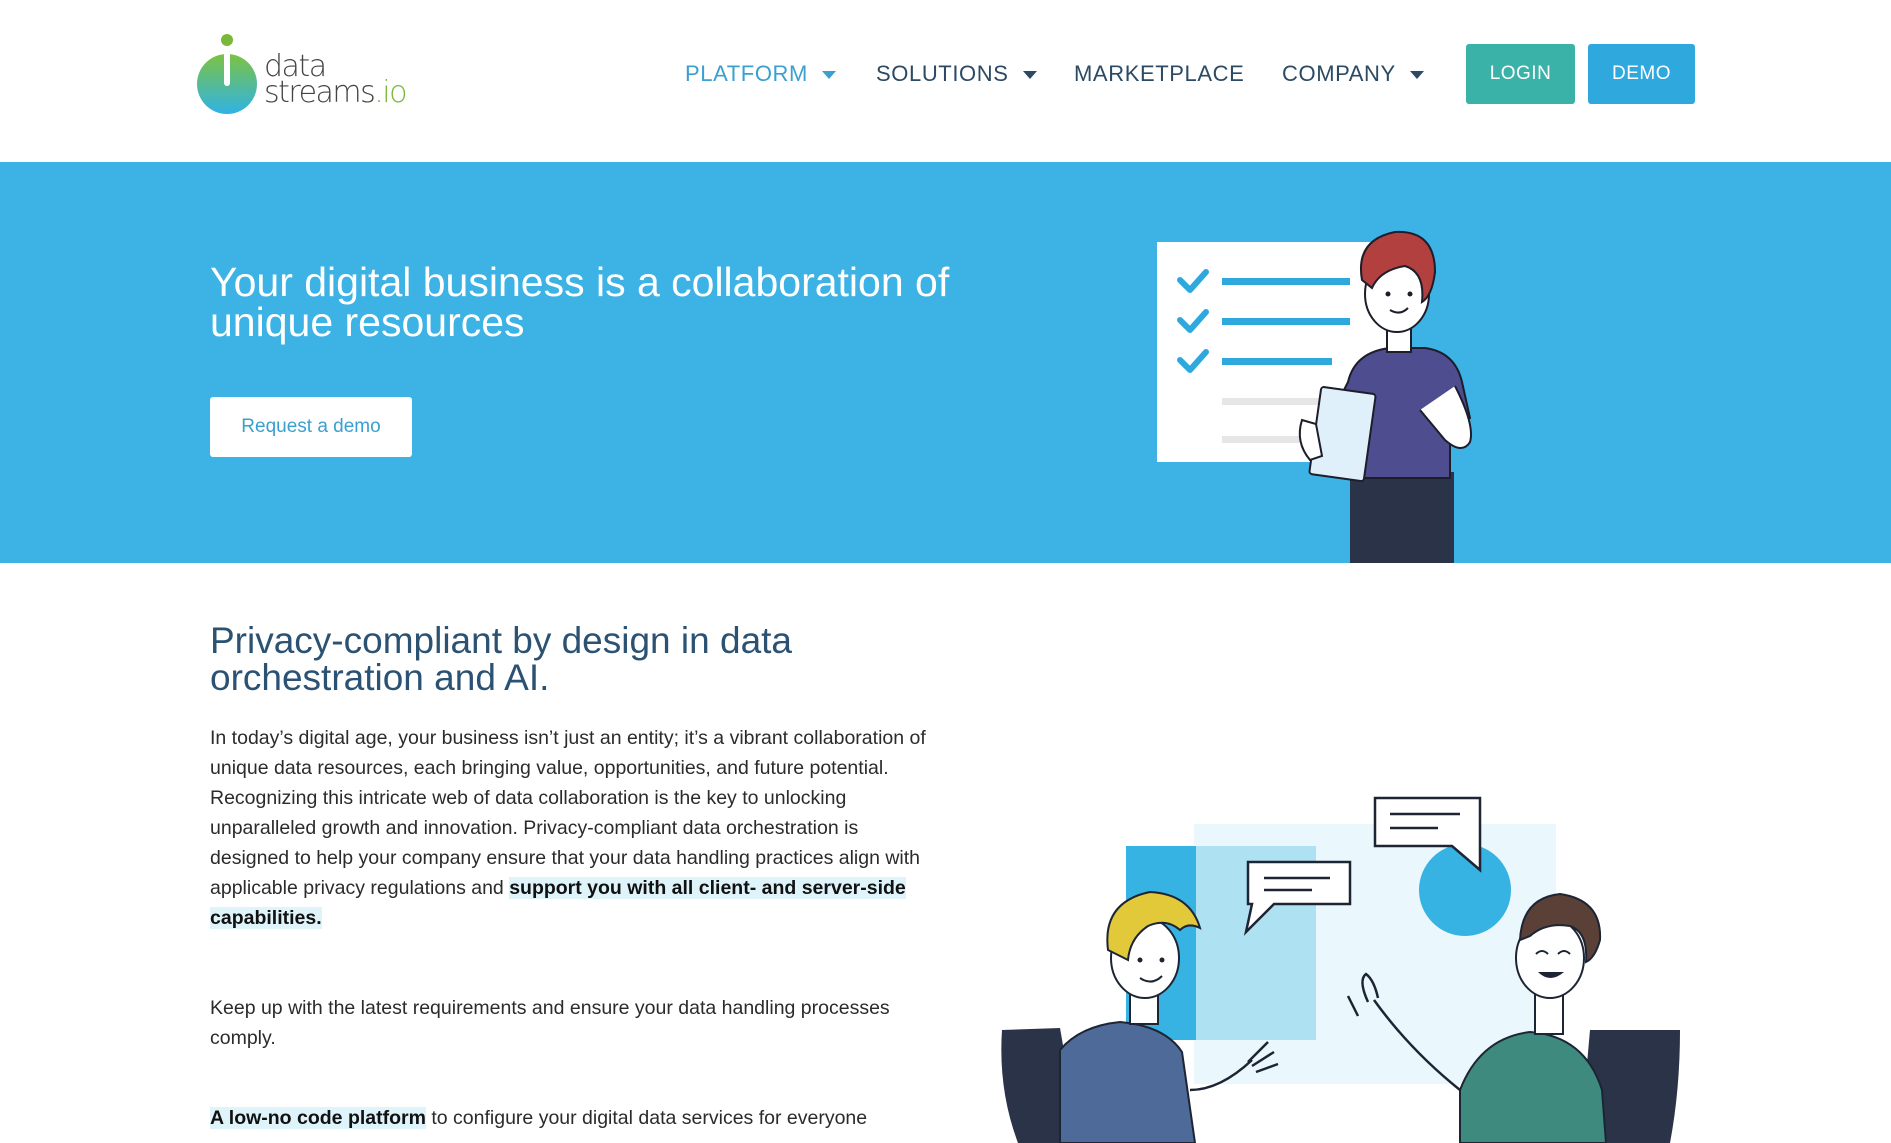  What do you see at coordinates (320, 92) in the screenshot?
I see `logo-line-2: streams` at bounding box center [320, 92].